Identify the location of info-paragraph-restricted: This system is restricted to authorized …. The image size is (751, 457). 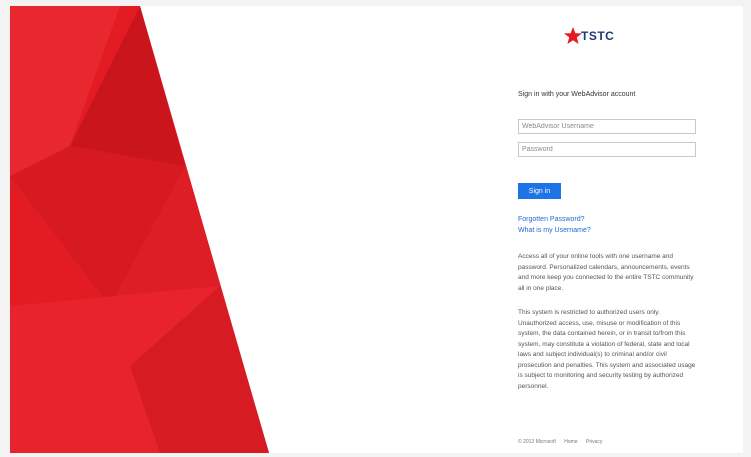
(607, 349).